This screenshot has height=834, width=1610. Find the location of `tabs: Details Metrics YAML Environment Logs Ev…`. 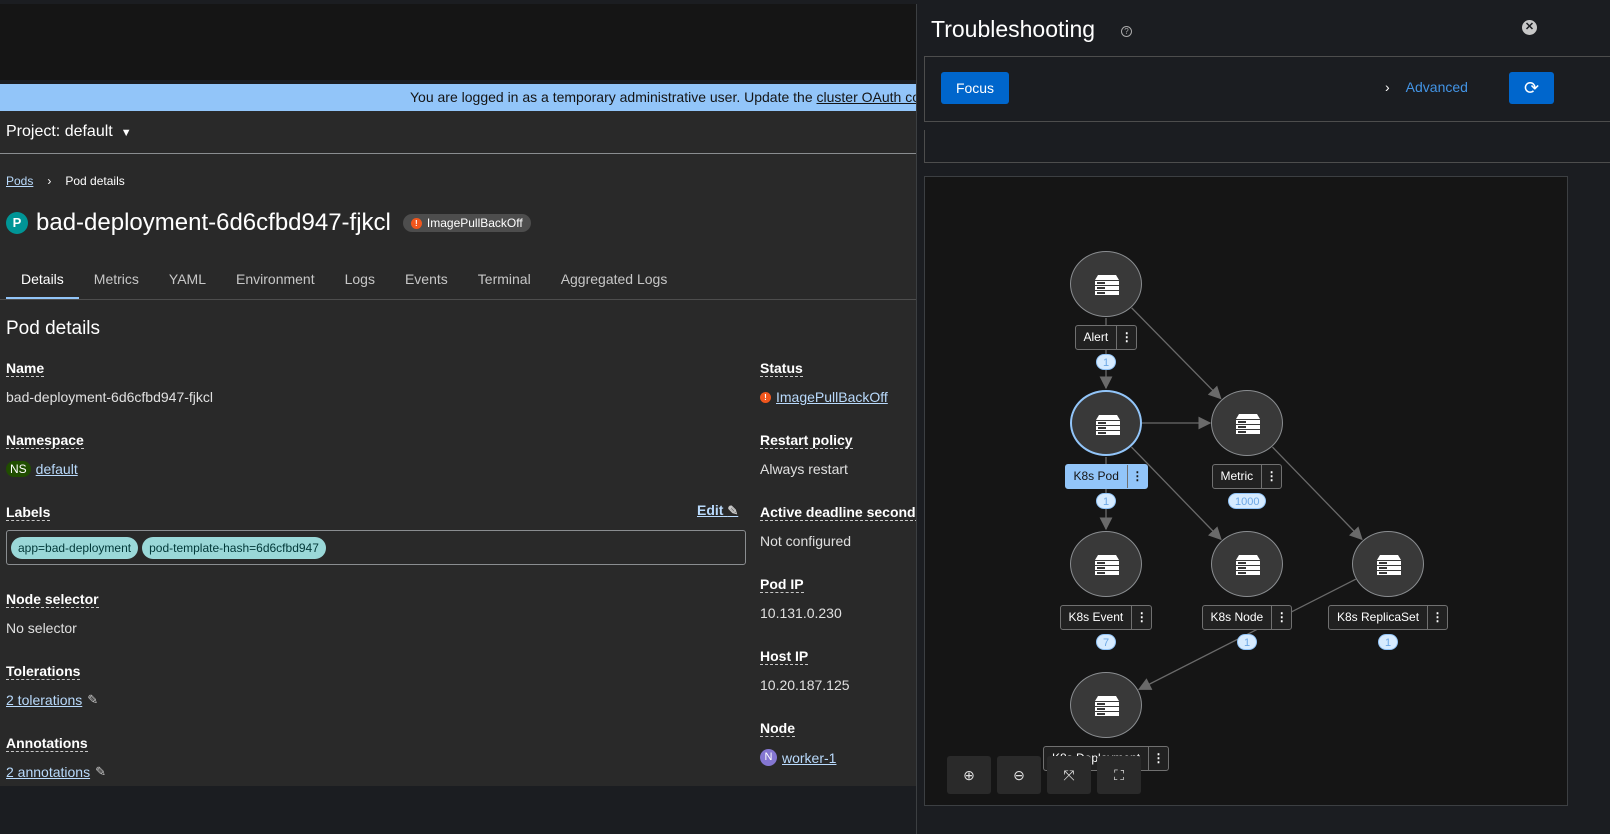

tabs: Details Metrics YAML Environment Logs Ev… is located at coordinates (344, 283).